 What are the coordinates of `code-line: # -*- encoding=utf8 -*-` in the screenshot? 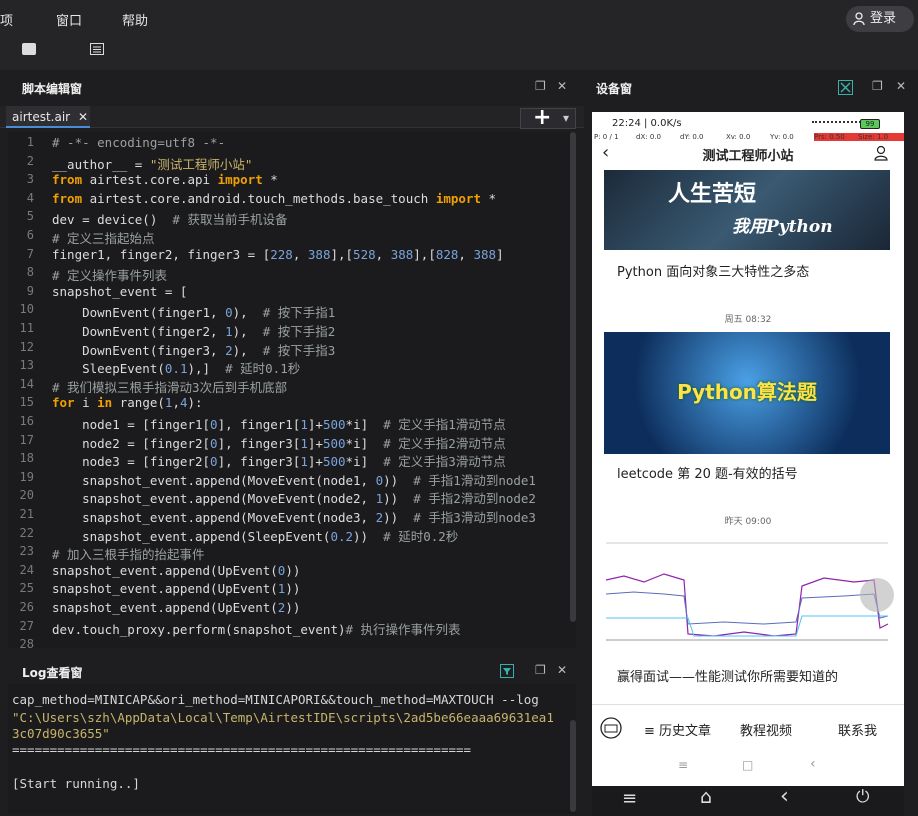 It's located at (138, 142).